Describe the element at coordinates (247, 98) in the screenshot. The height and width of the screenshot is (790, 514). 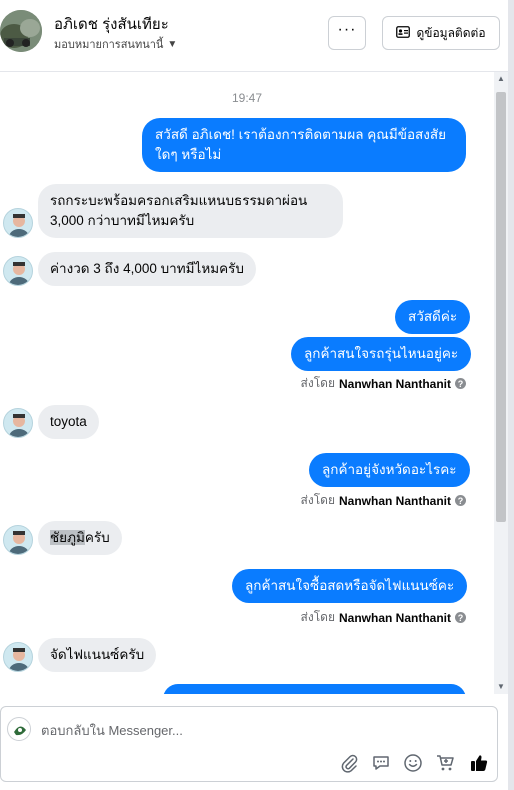
I see `message-timestamp: 19:47` at that location.